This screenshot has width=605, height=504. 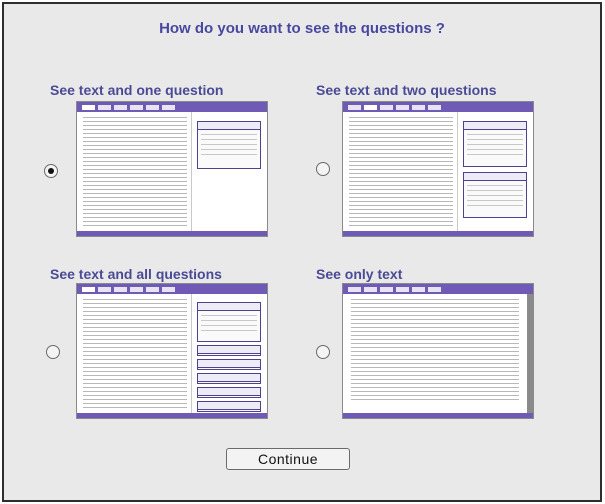 What do you see at coordinates (136, 90) in the screenshot?
I see `option-label-one-question: See text and one question` at bounding box center [136, 90].